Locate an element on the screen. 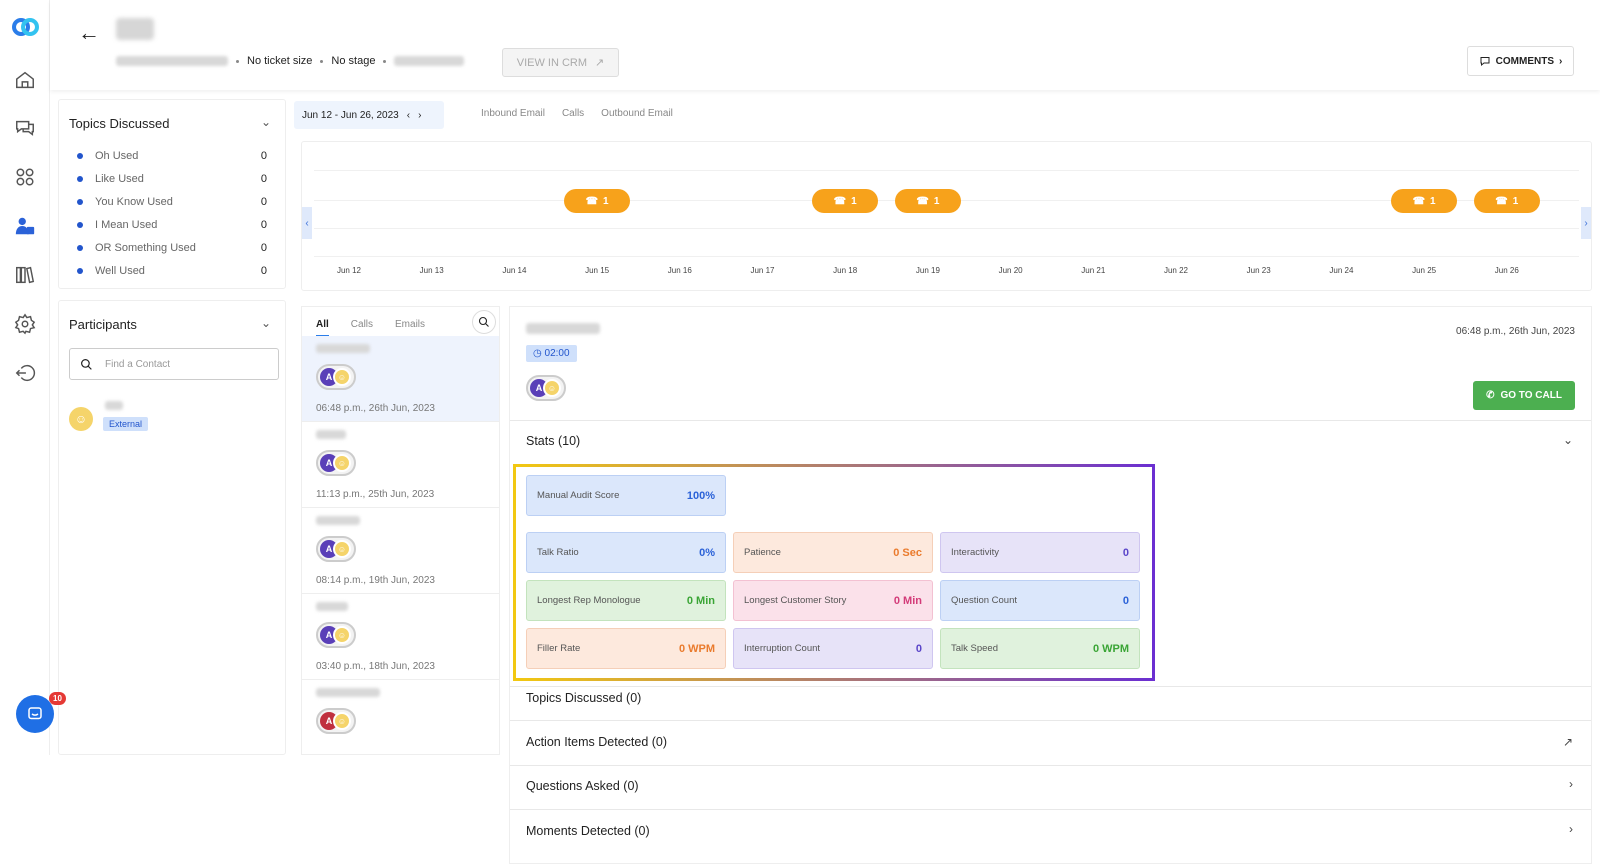 This screenshot has width=1600, height=864. timeline-date-label: Jun 13 is located at coordinates (431, 270).